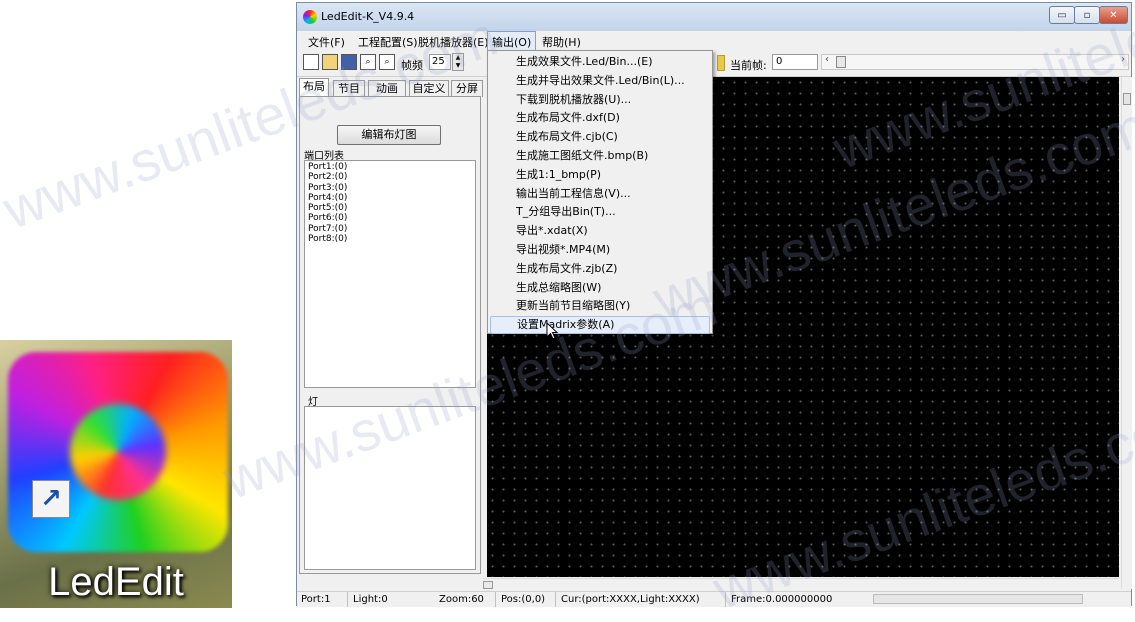 The height and width of the screenshot is (622, 1135). What do you see at coordinates (390, 488) in the screenshot?
I see `light-list` at bounding box center [390, 488].